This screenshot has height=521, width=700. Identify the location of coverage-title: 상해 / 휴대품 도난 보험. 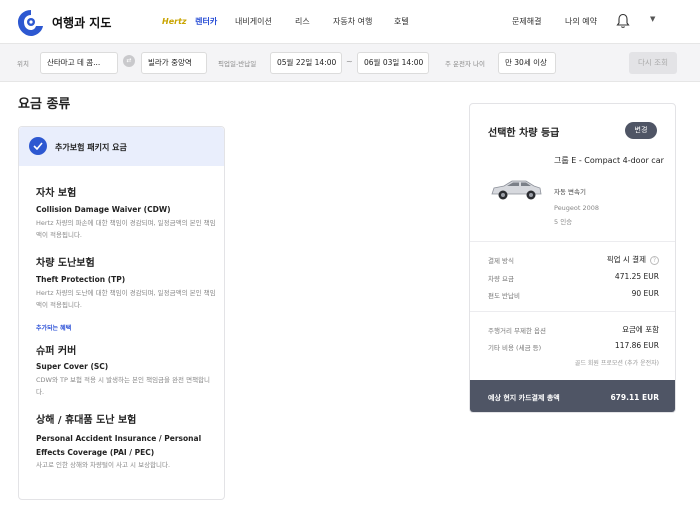
(86, 420).